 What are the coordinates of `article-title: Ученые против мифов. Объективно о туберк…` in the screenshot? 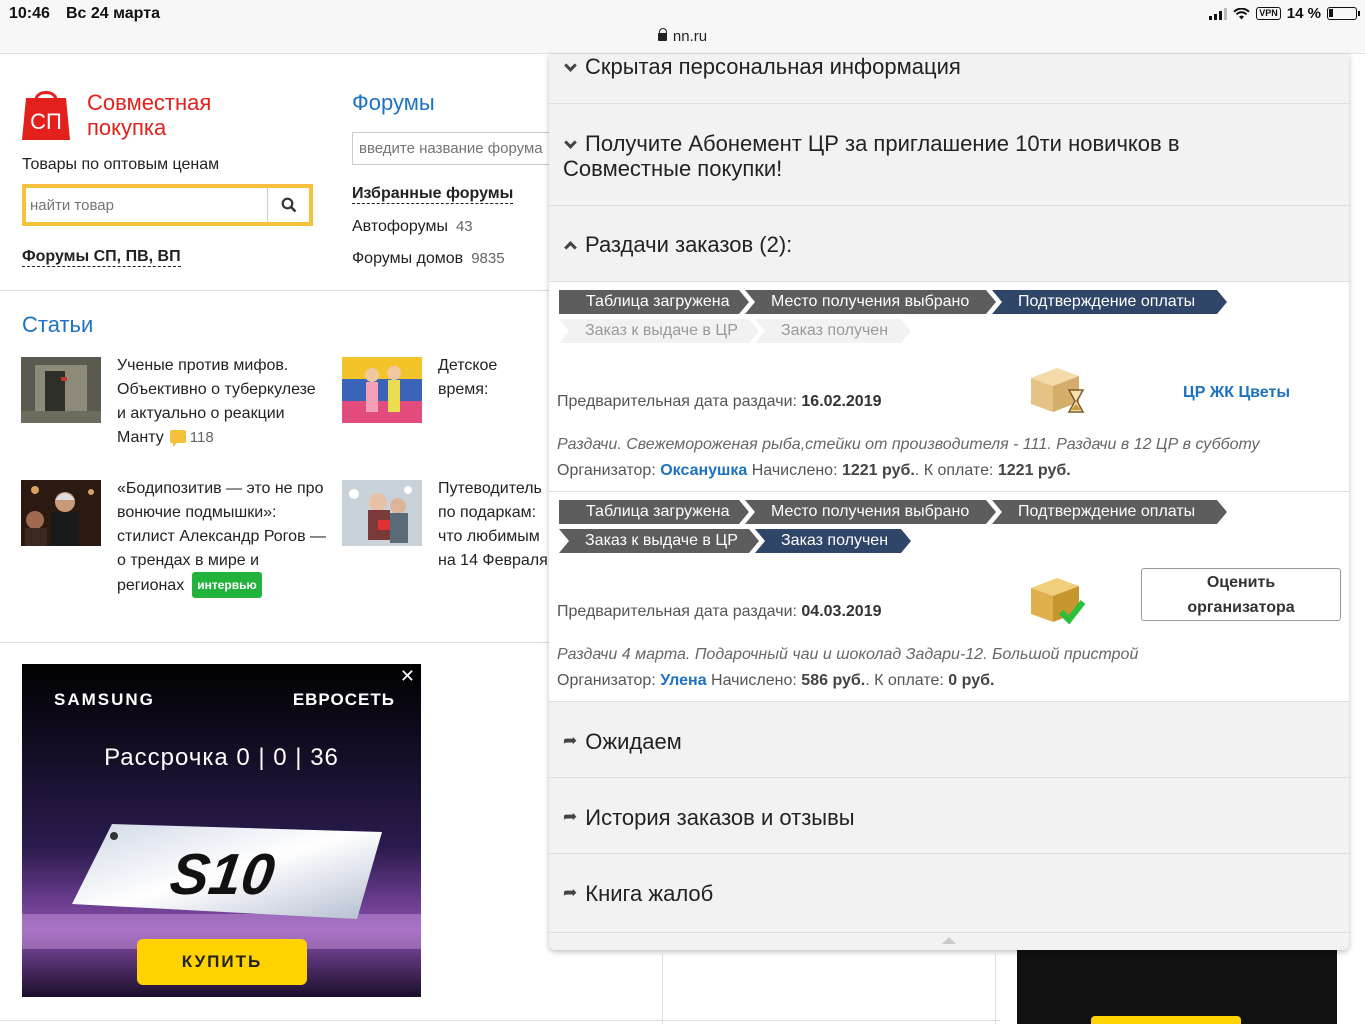 It's located at (216, 401).